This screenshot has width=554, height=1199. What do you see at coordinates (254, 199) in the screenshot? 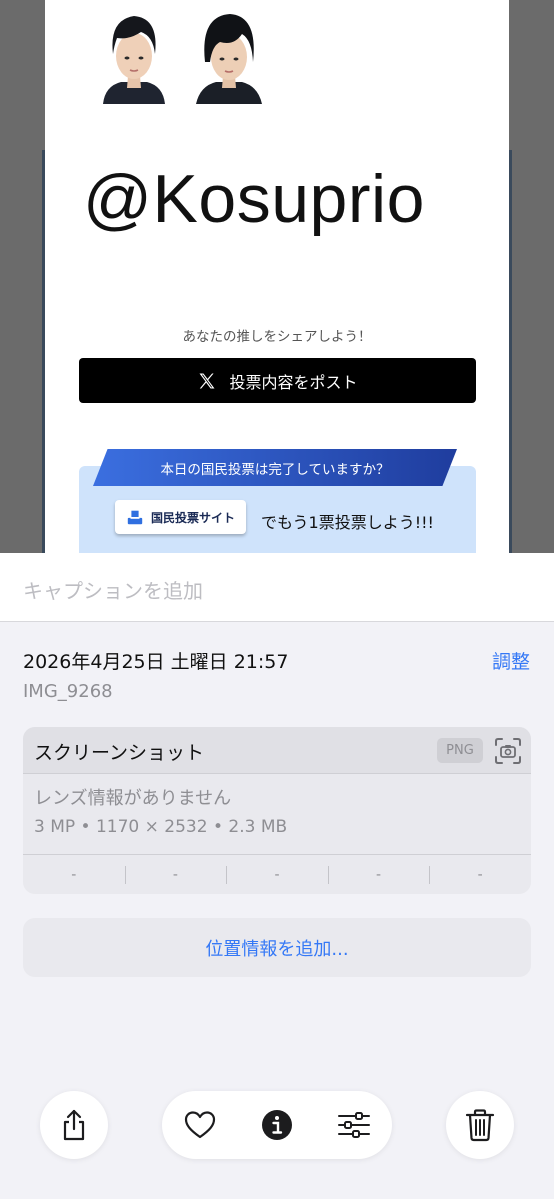
I see `account-handle: @Kosuprio` at bounding box center [254, 199].